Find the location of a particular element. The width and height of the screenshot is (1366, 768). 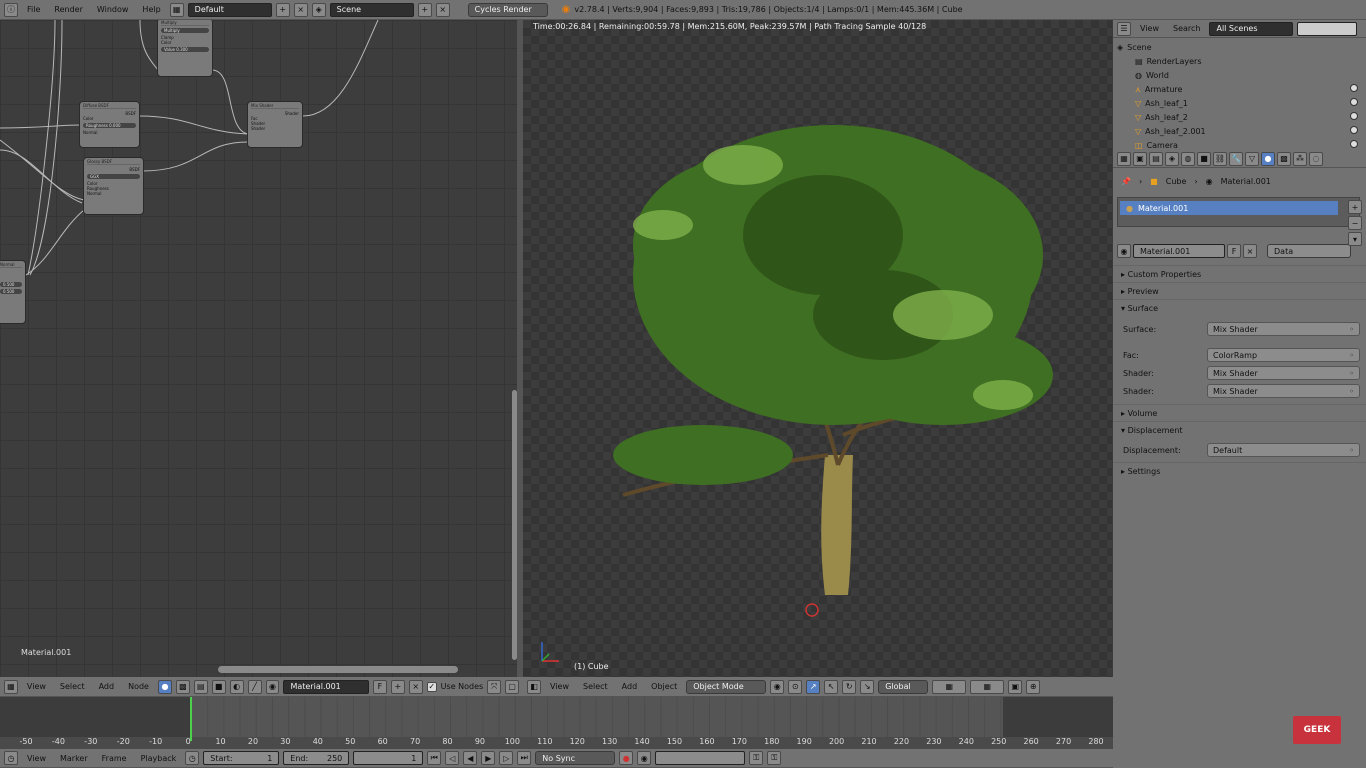

timeline-type-icon: ◷ is located at coordinates (11, 758).